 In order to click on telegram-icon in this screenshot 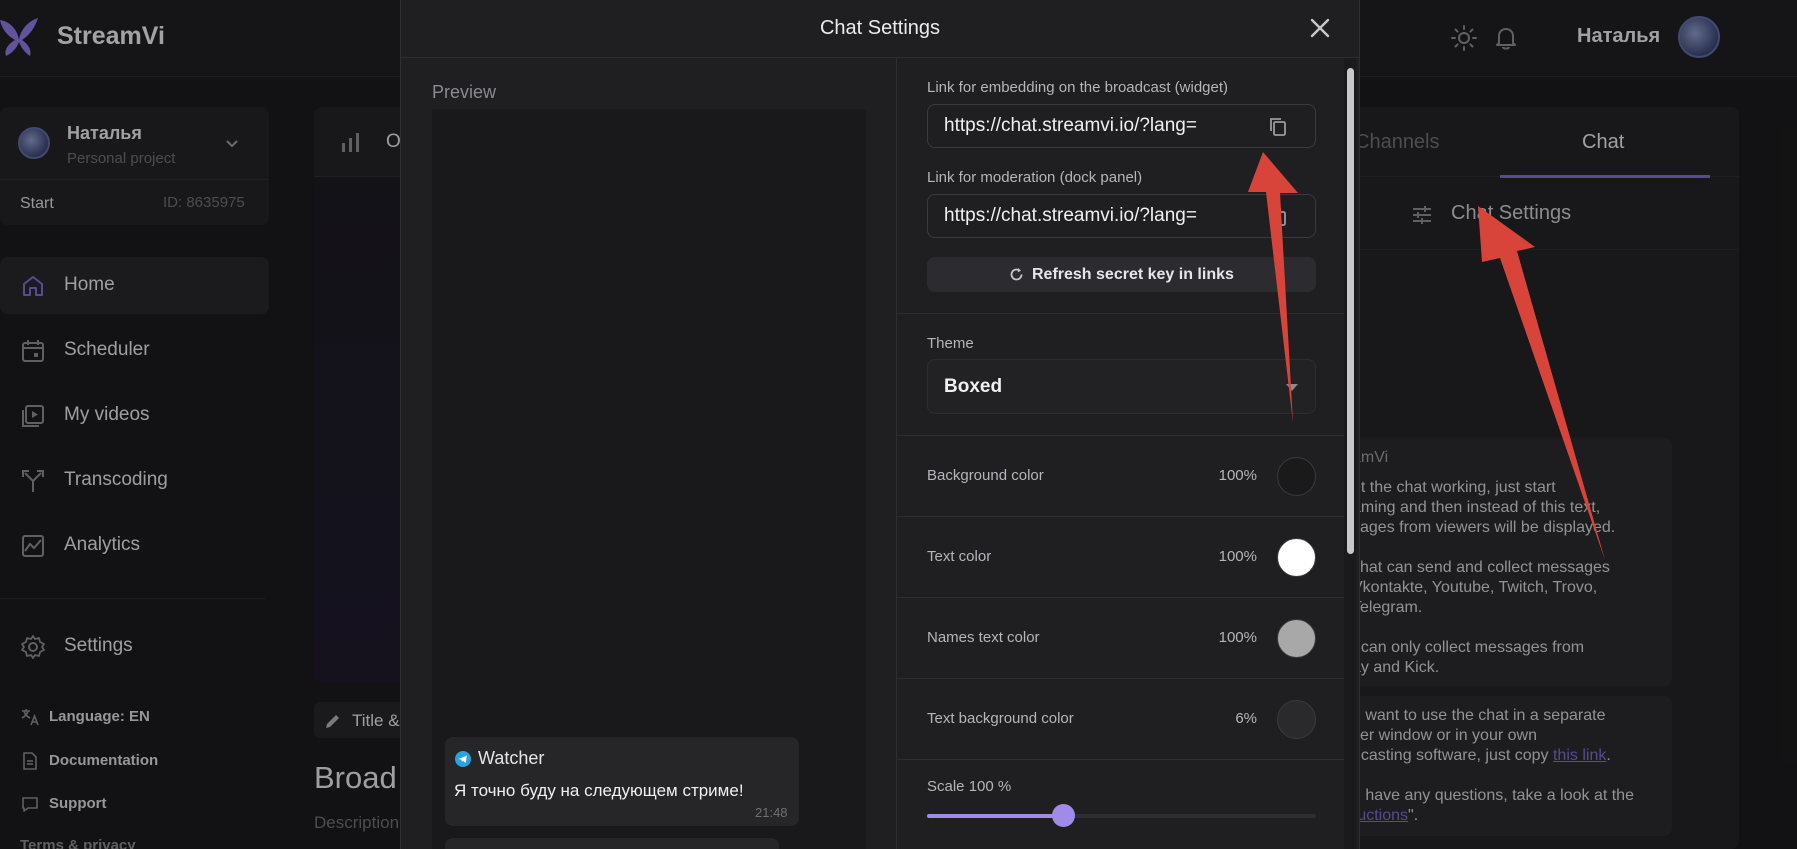, I will do `click(463, 759)`.